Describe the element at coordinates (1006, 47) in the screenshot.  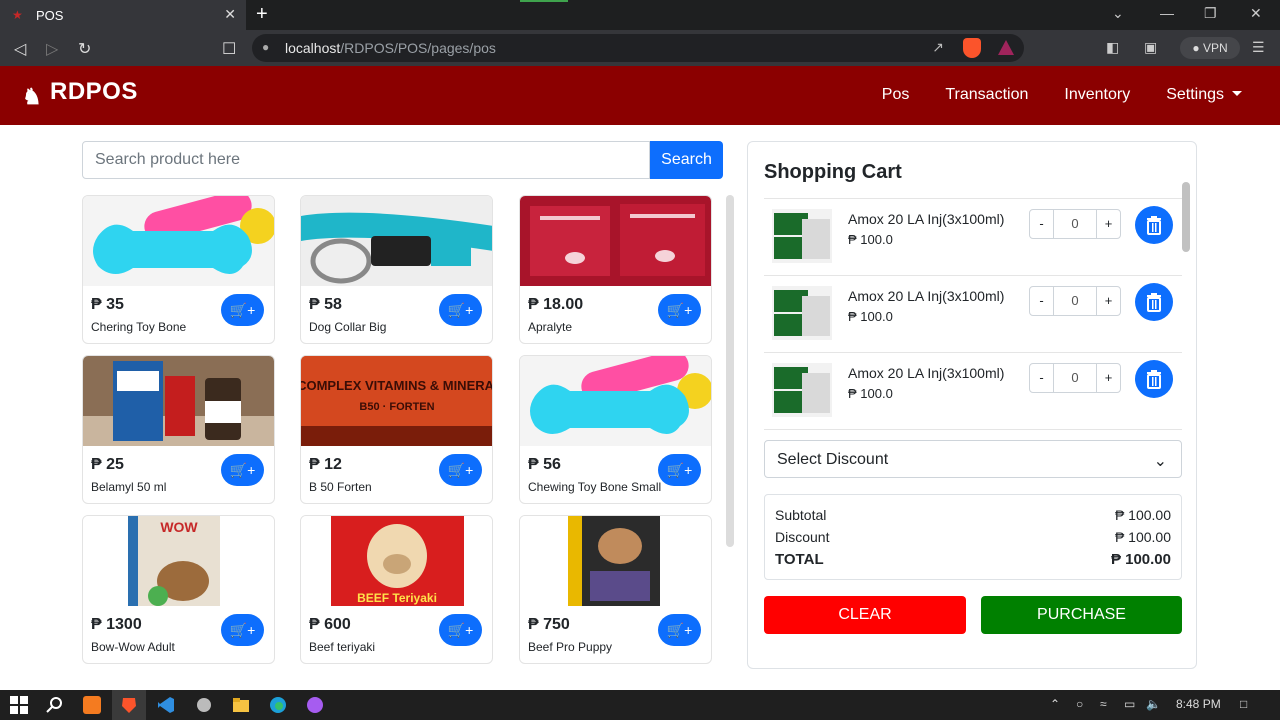
I see `brave-rewards-icon` at that location.